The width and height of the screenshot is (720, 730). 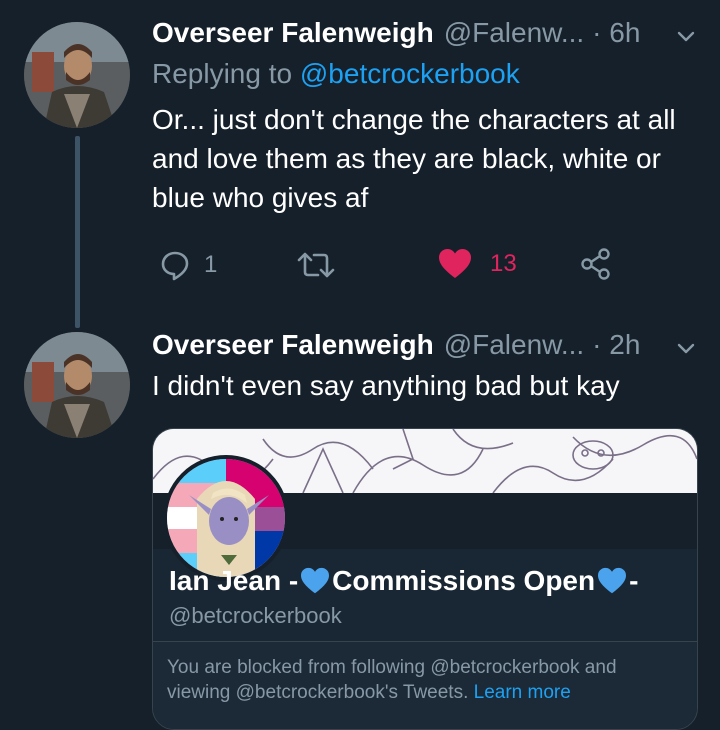 I want to click on replying-to-label: Replying to, so click(x=222, y=73).